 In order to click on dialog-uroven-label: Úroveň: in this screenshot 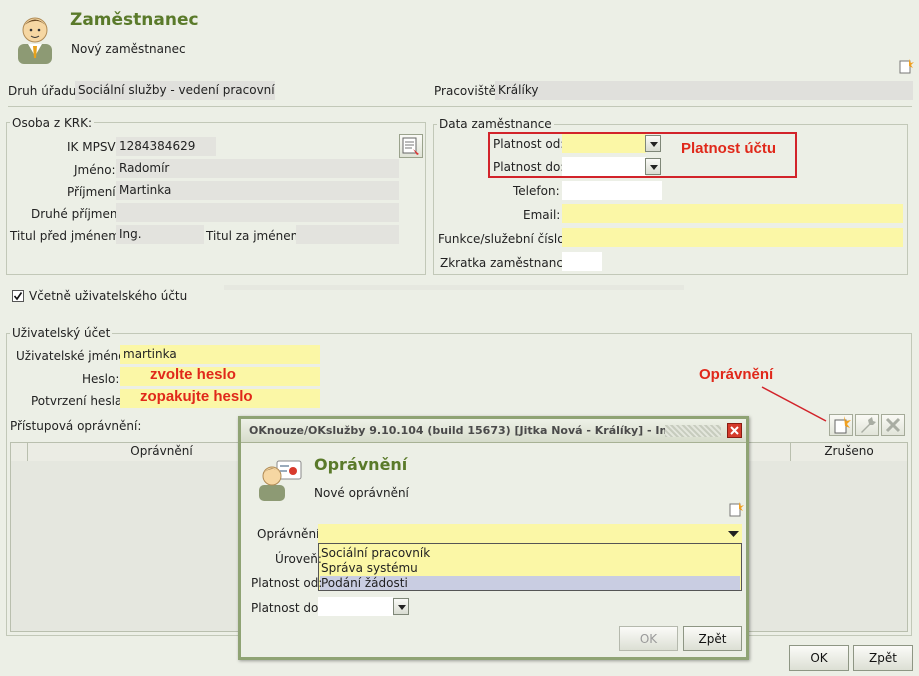, I will do `click(298, 559)`.